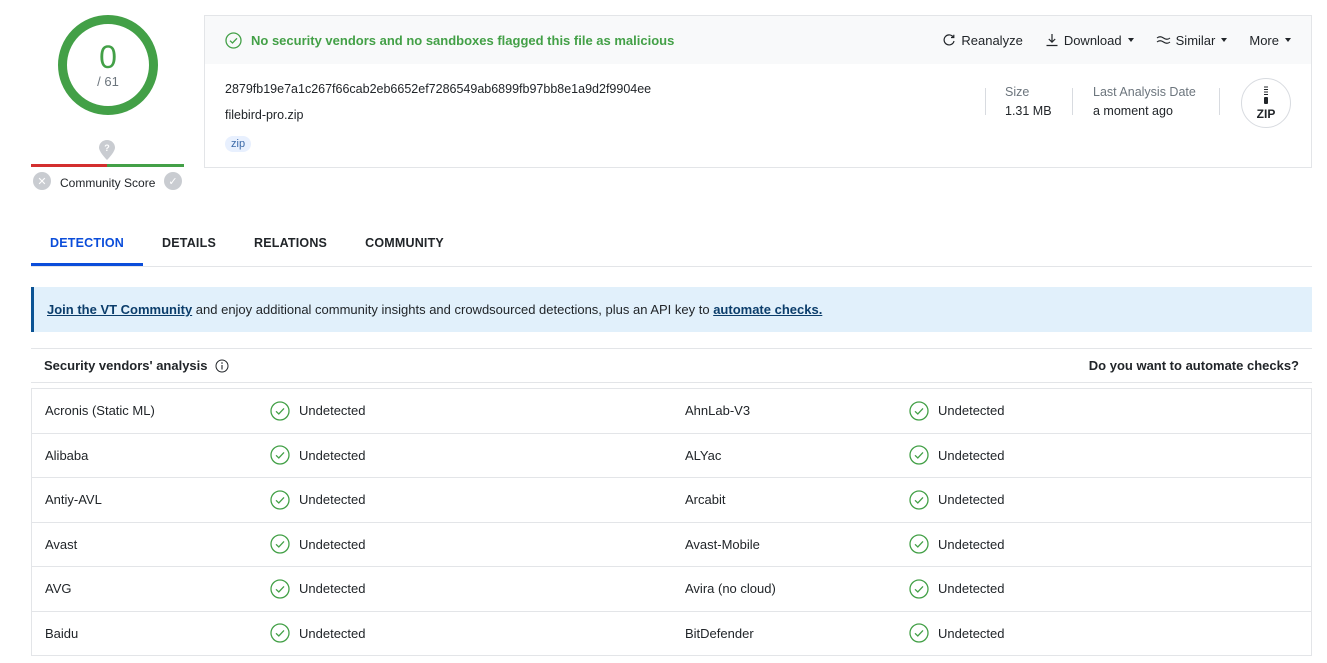  What do you see at coordinates (1266, 95) in the screenshot?
I see `zipper-icon` at bounding box center [1266, 95].